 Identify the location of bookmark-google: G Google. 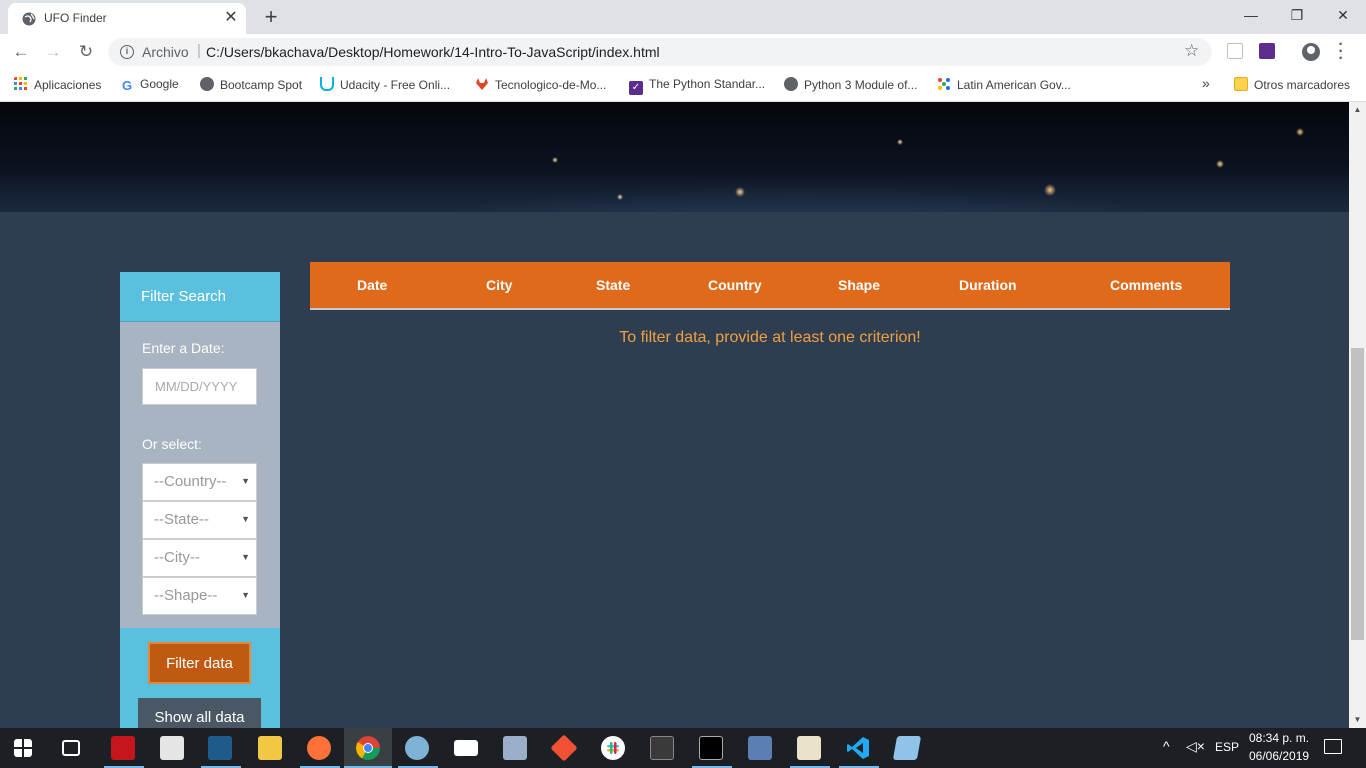
(149, 86).